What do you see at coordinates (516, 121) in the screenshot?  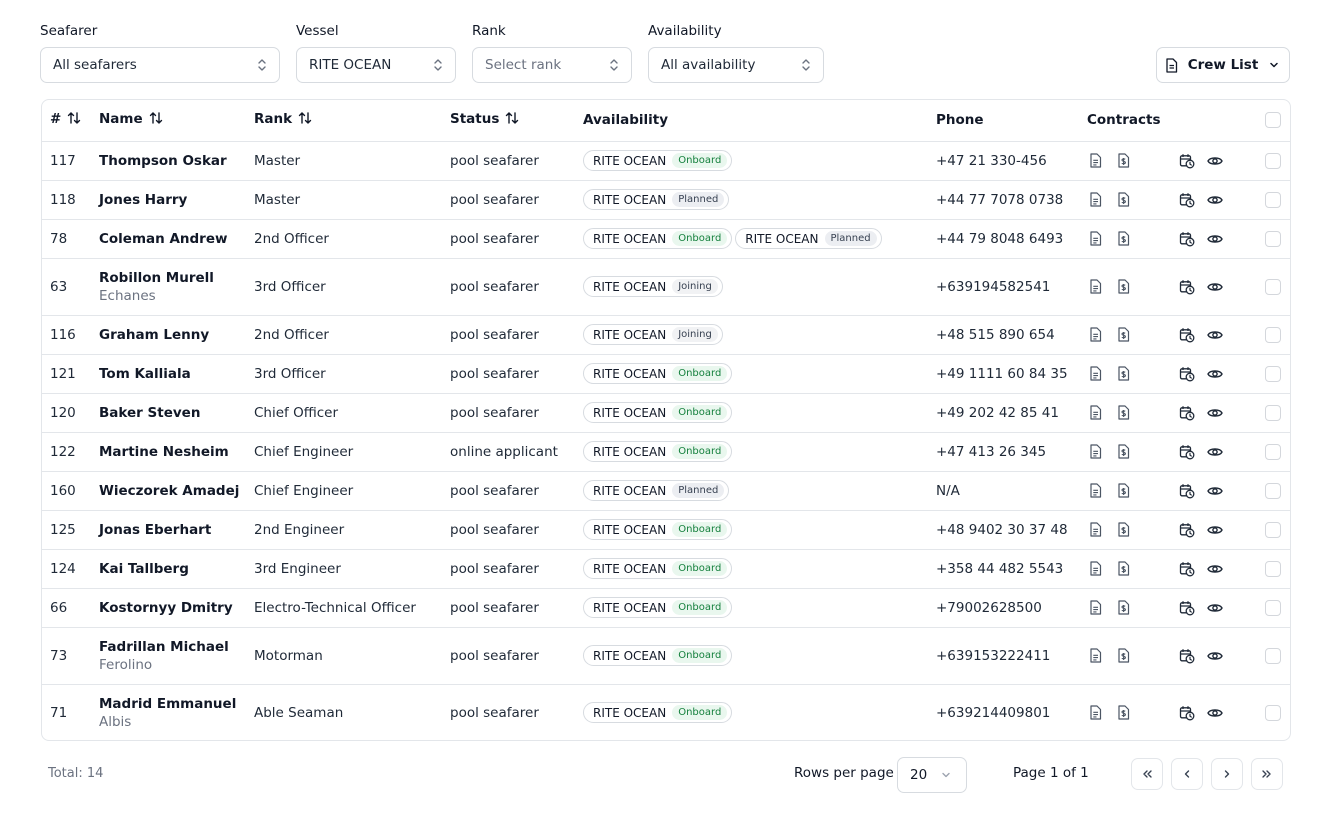 I see `header-status: Status` at bounding box center [516, 121].